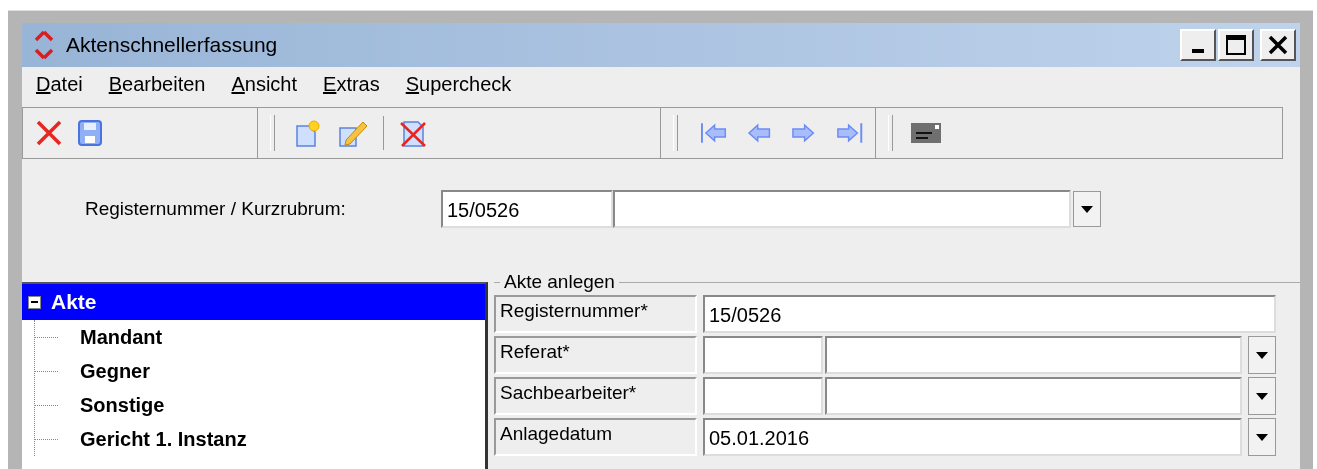 The width and height of the screenshot is (1317, 469). I want to click on collapse-icon, so click(34, 302).